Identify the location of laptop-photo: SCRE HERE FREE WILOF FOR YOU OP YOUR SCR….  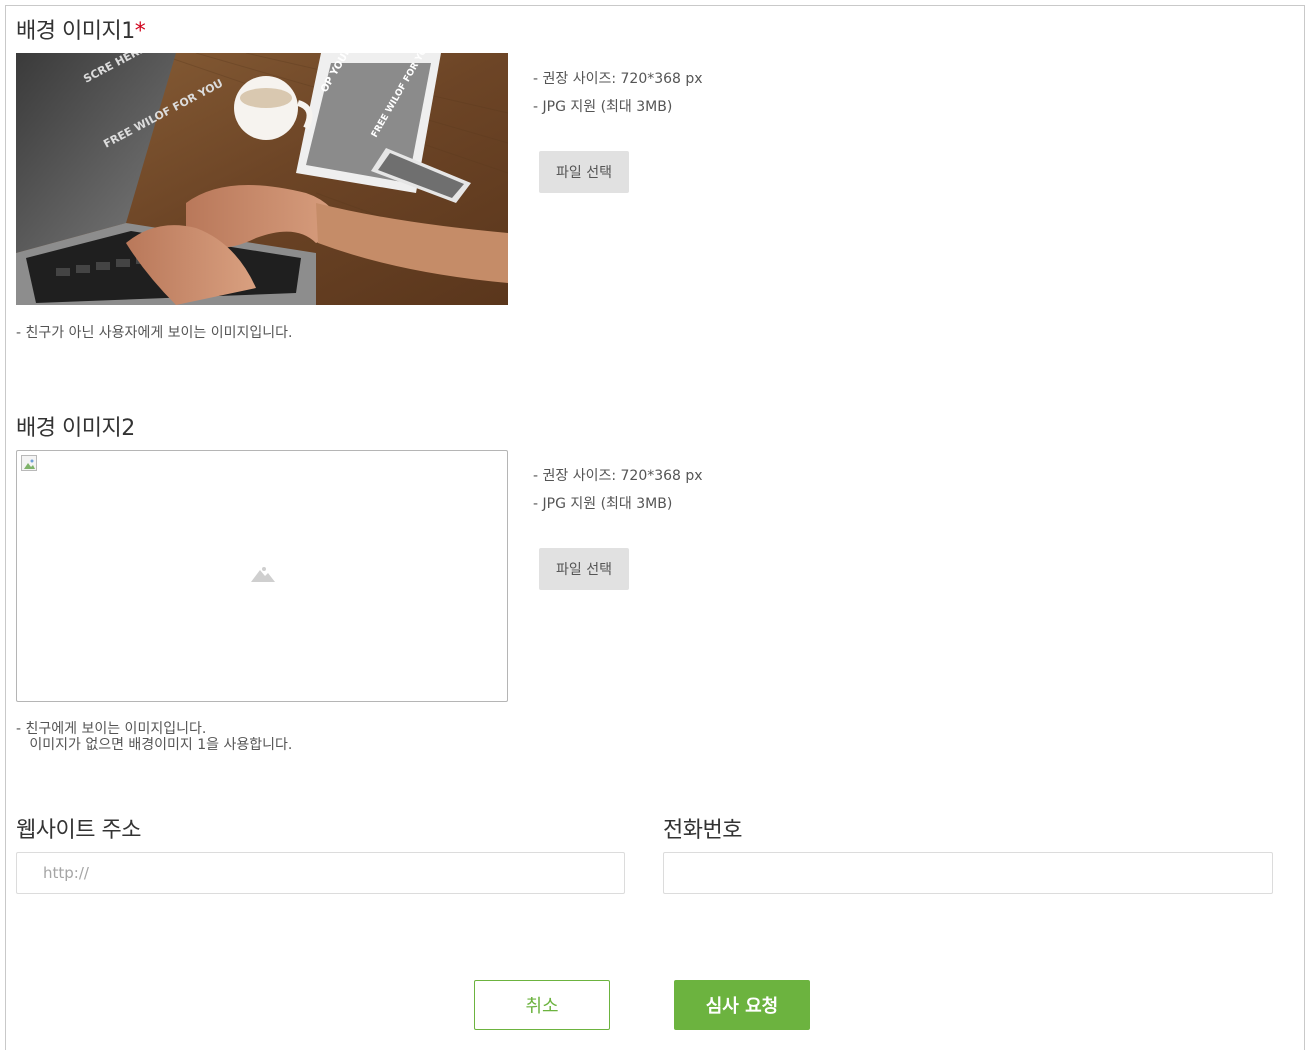
(262, 179).